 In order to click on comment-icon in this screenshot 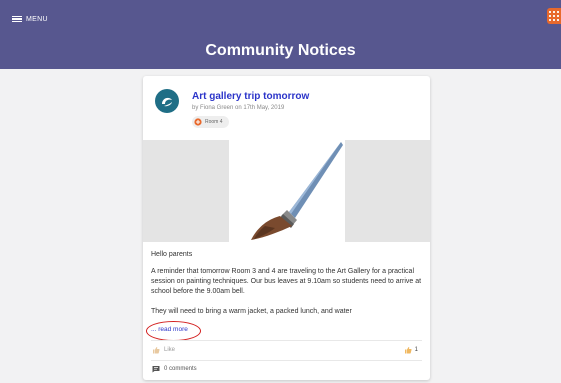, I will do `click(156, 369)`.